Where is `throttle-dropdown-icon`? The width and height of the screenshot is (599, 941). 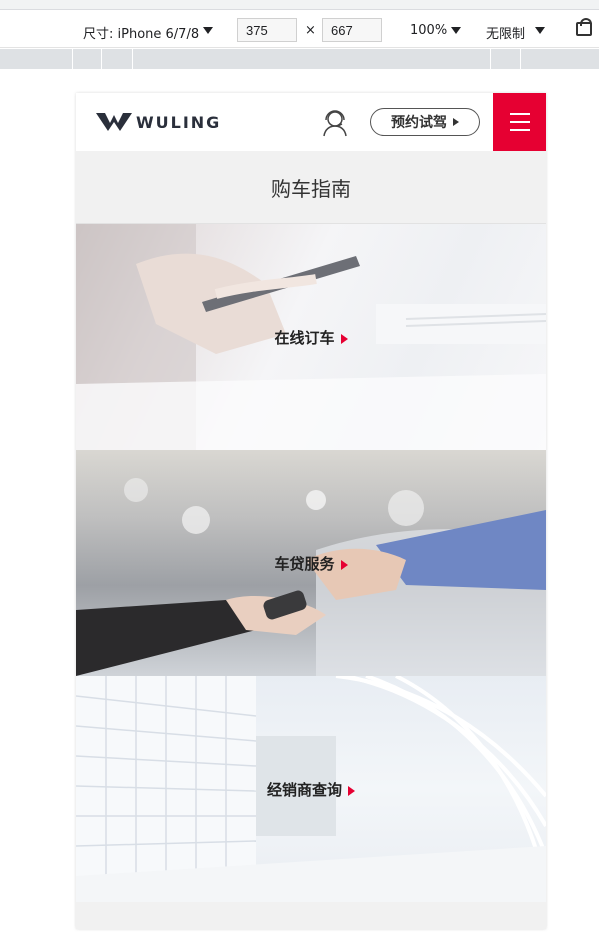
throttle-dropdown-icon is located at coordinates (540, 30).